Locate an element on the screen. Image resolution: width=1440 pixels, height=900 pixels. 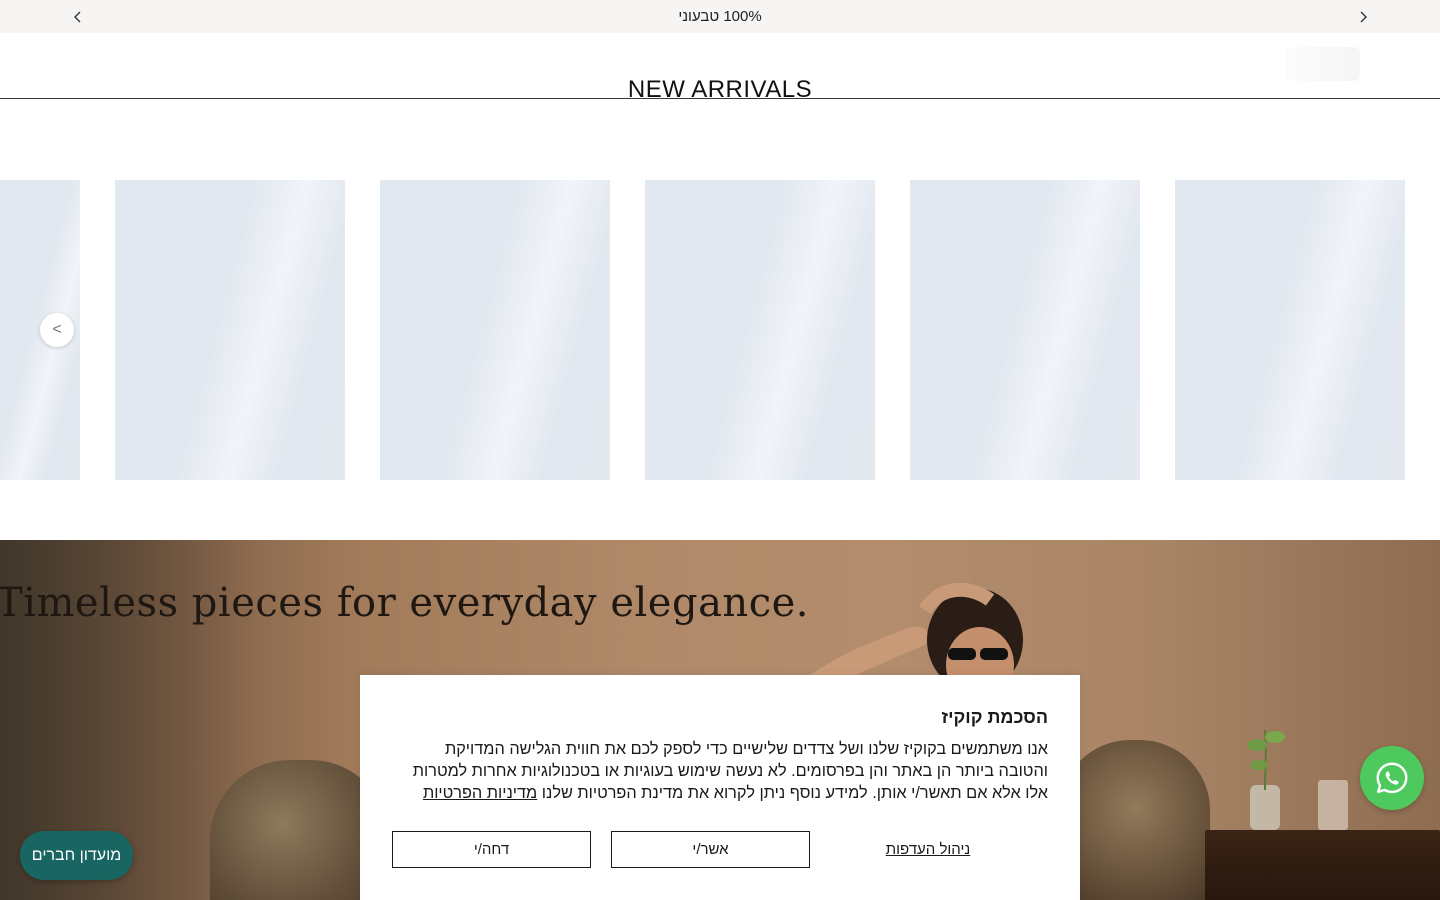
accept-cookies-button: אשר/י is located at coordinates (710, 849).